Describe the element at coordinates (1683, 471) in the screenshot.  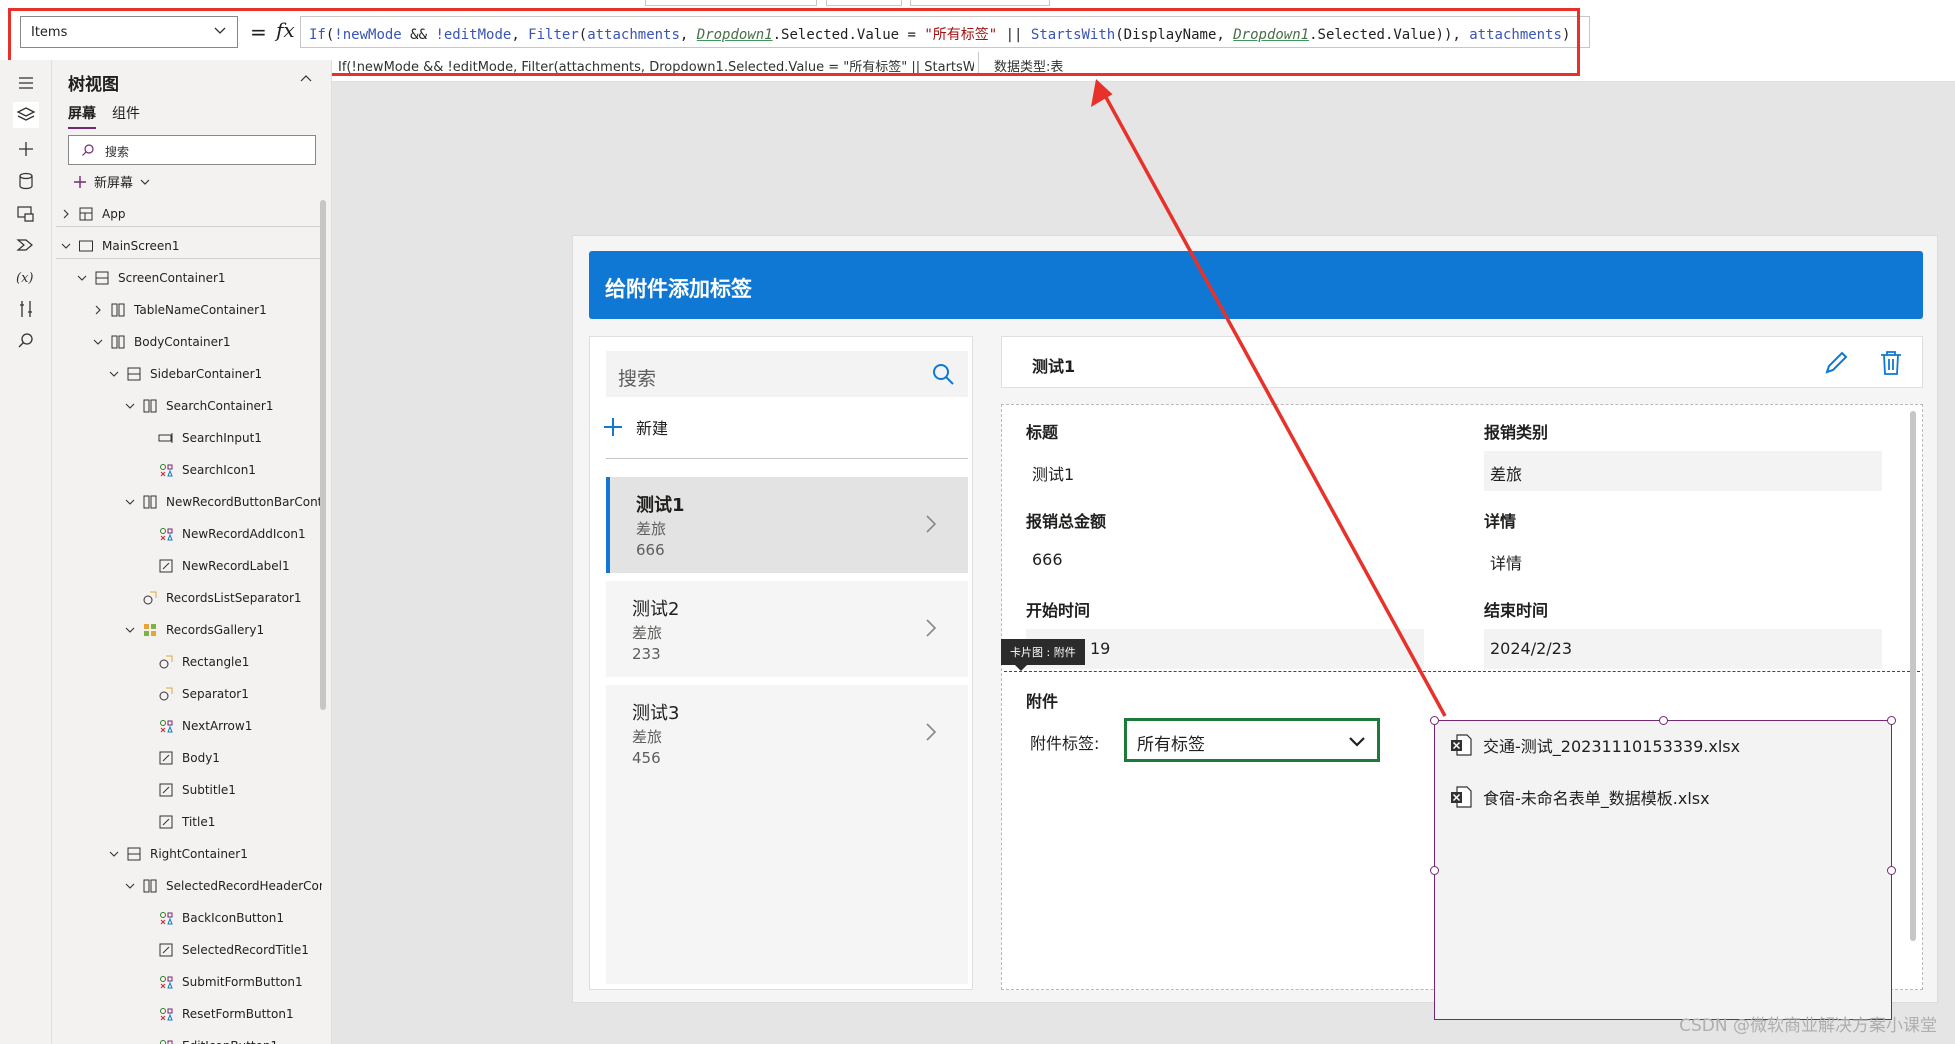
I see `category-value: 差旅` at that location.